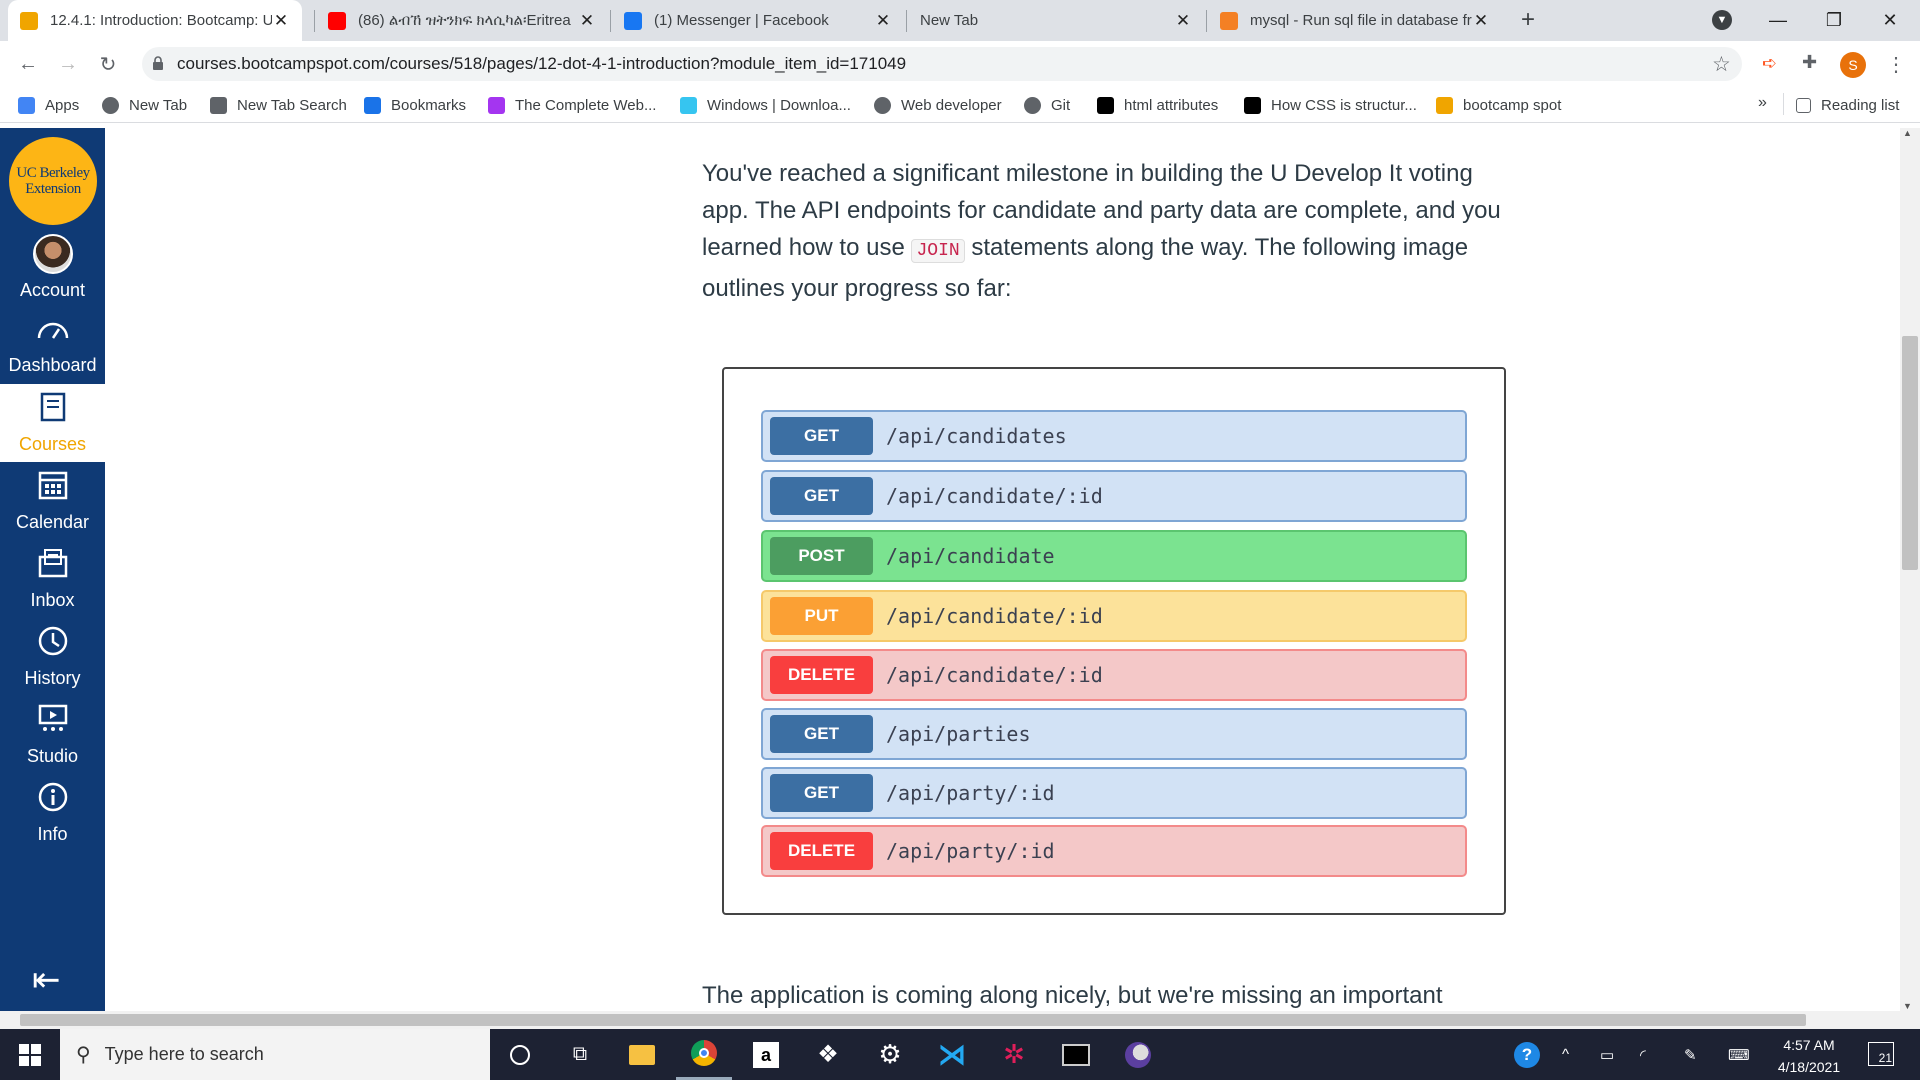 This screenshot has width=1920, height=1080. Describe the element at coordinates (828, 1054) in the screenshot. I see `dropbox-icon: ❖` at that location.